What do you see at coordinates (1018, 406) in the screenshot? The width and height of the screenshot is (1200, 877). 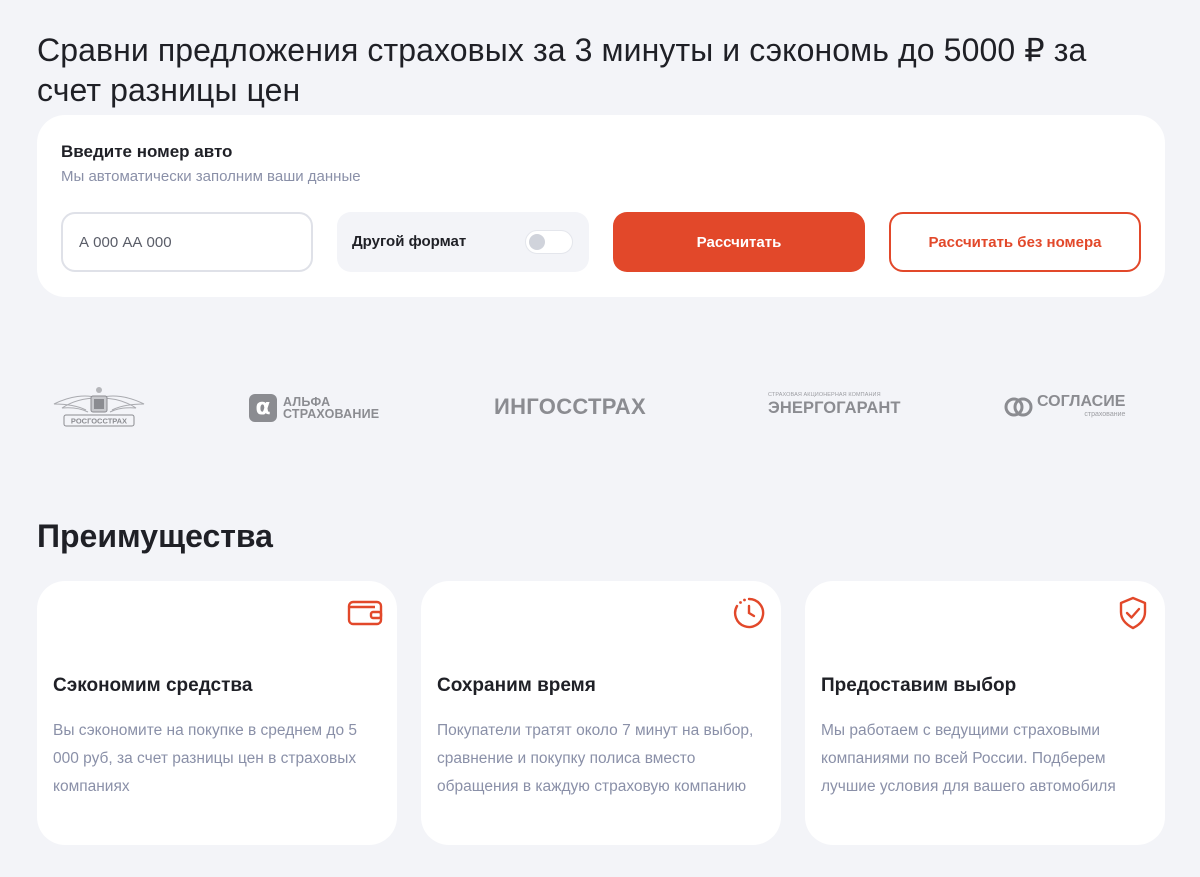 I see `soglasie-rings-icon` at bounding box center [1018, 406].